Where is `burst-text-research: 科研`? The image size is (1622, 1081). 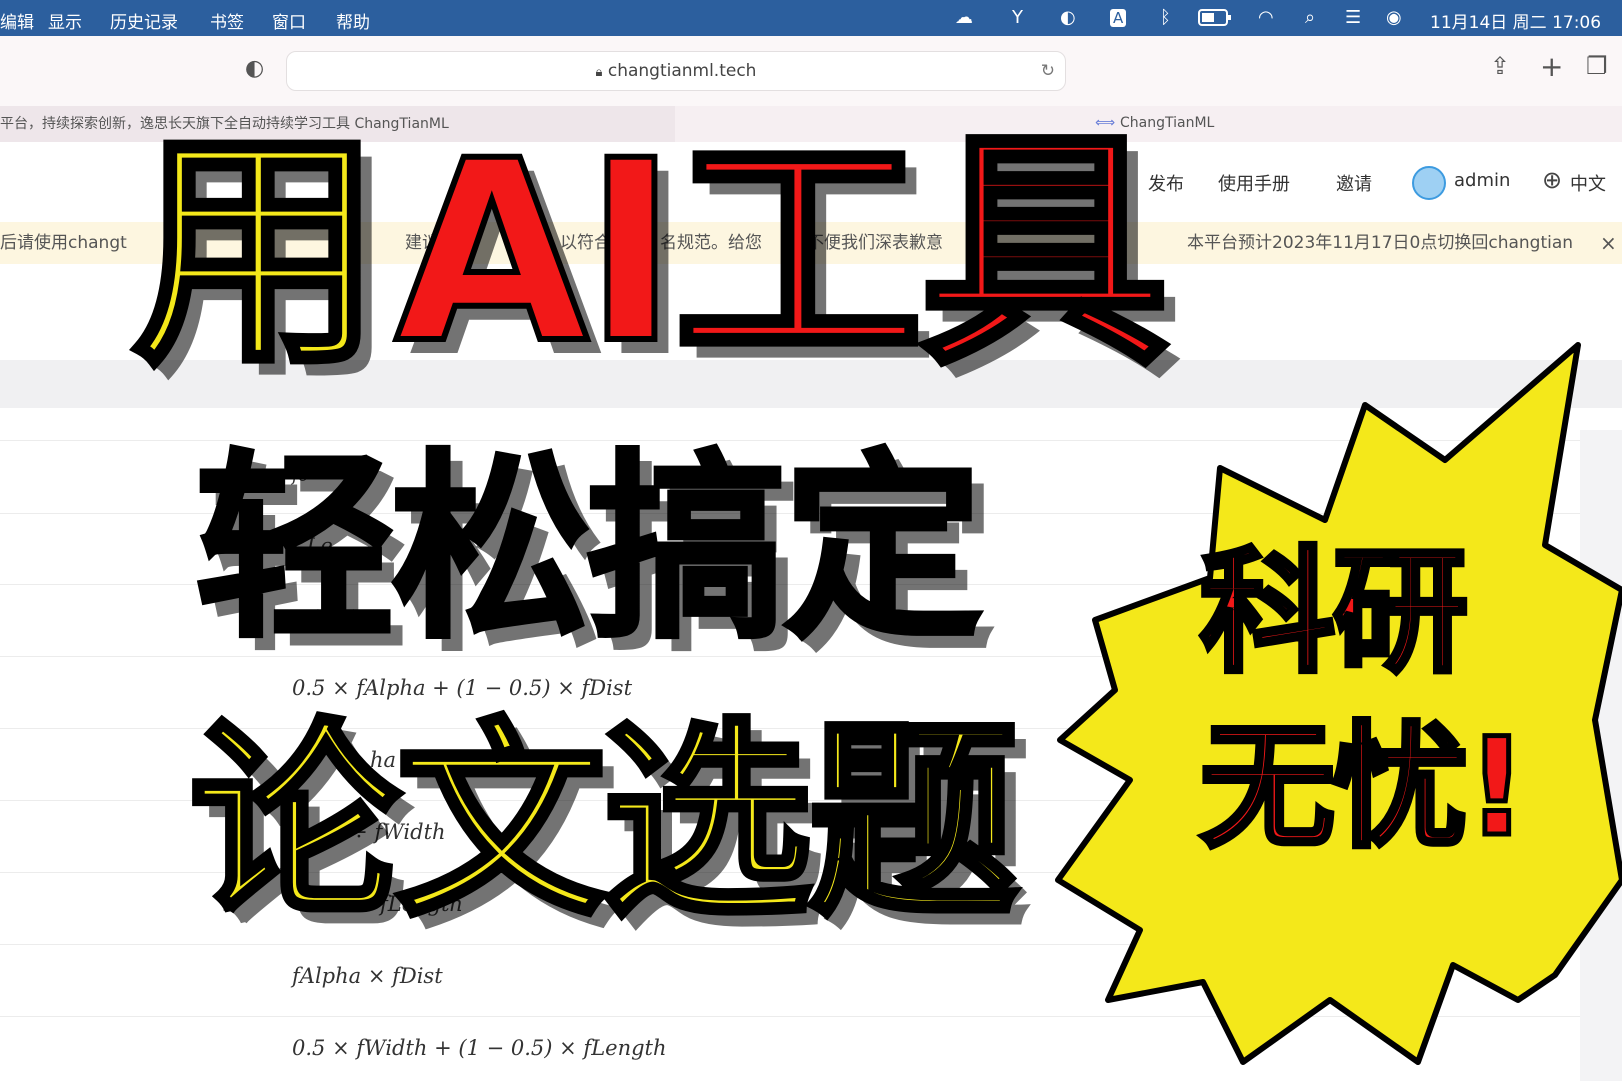
burst-text-research: 科研 is located at coordinates (1334, 612).